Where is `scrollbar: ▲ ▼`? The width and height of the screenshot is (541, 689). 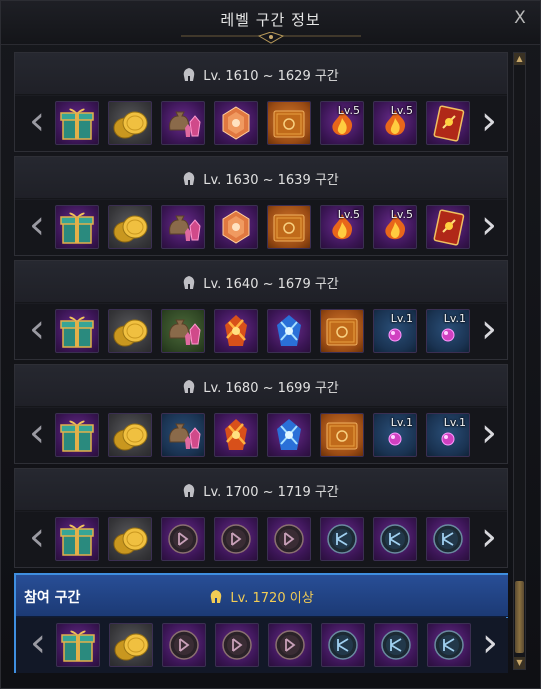
scrollbar: ▲ ▼ is located at coordinates (519, 361).